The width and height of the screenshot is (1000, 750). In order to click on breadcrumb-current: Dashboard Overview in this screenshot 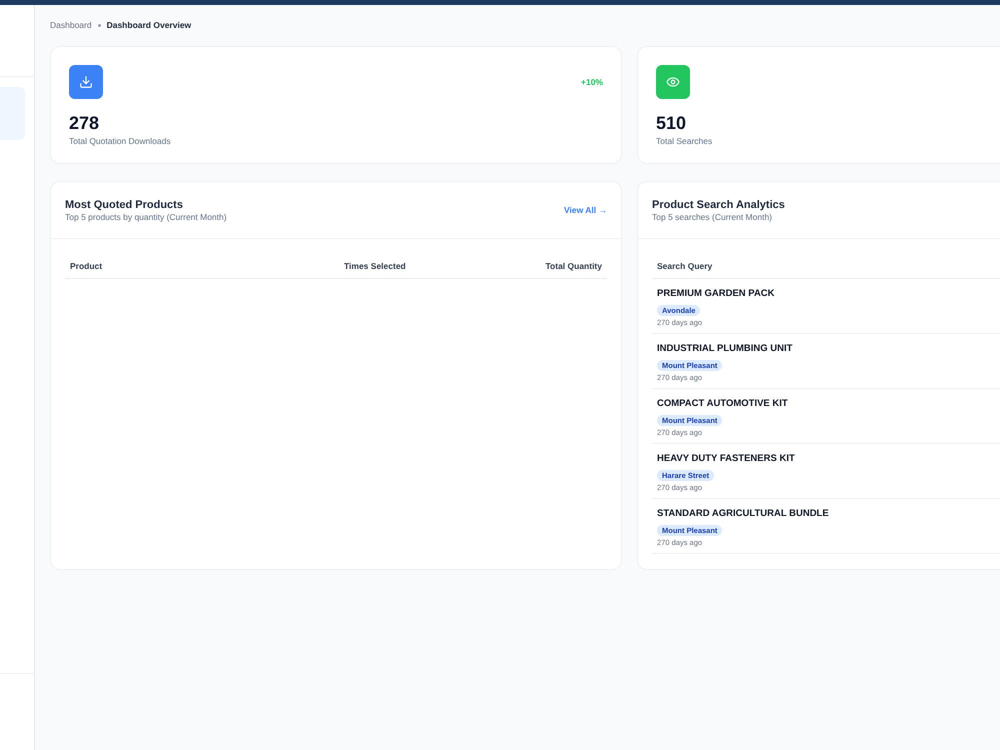, I will do `click(149, 25)`.